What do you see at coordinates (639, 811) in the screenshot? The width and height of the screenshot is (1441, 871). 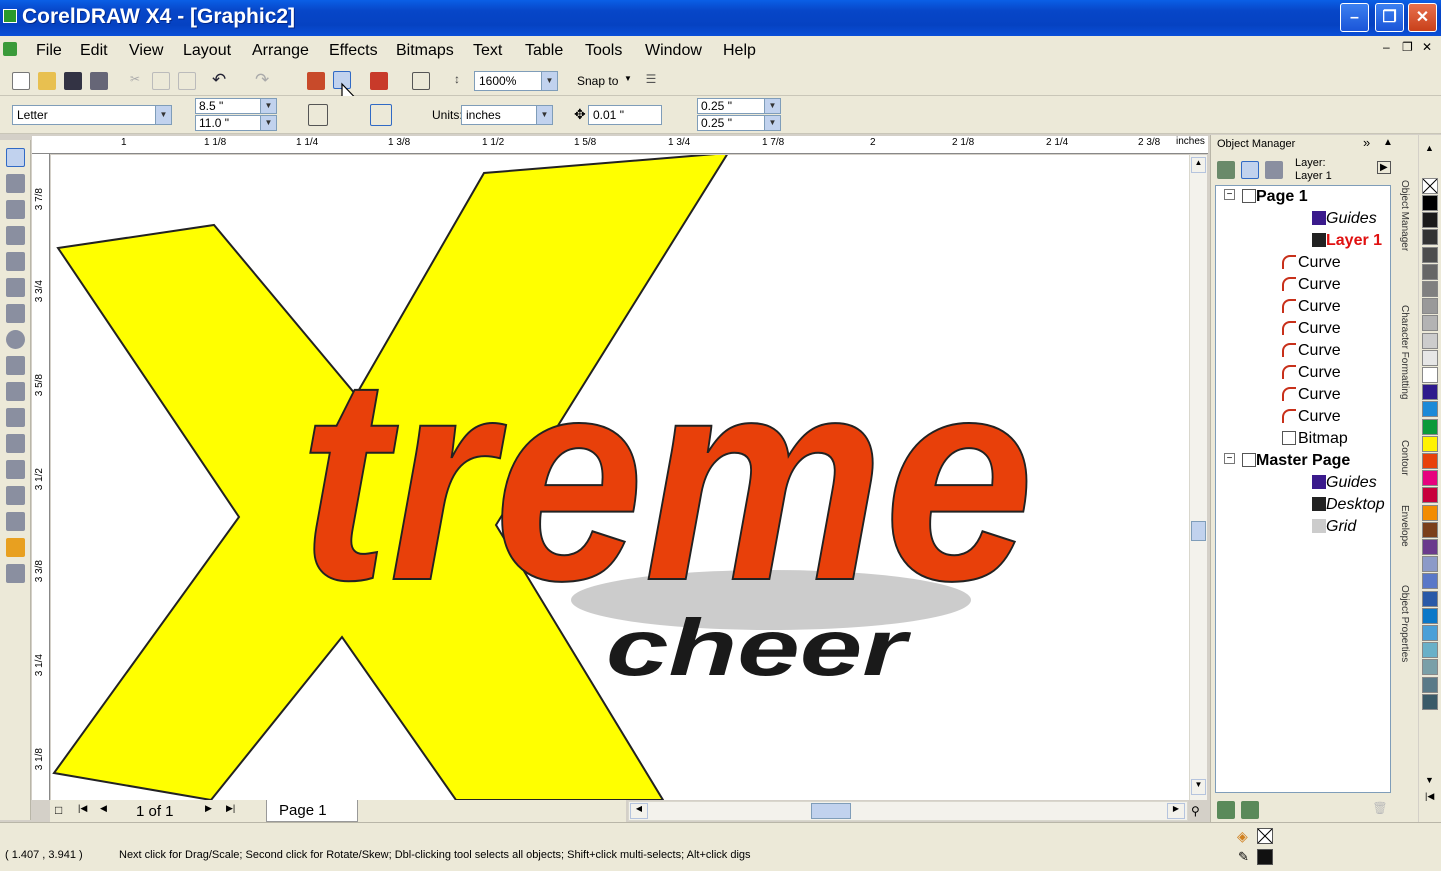 I see `scroll-left-icon: ◀` at bounding box center [639, 811].